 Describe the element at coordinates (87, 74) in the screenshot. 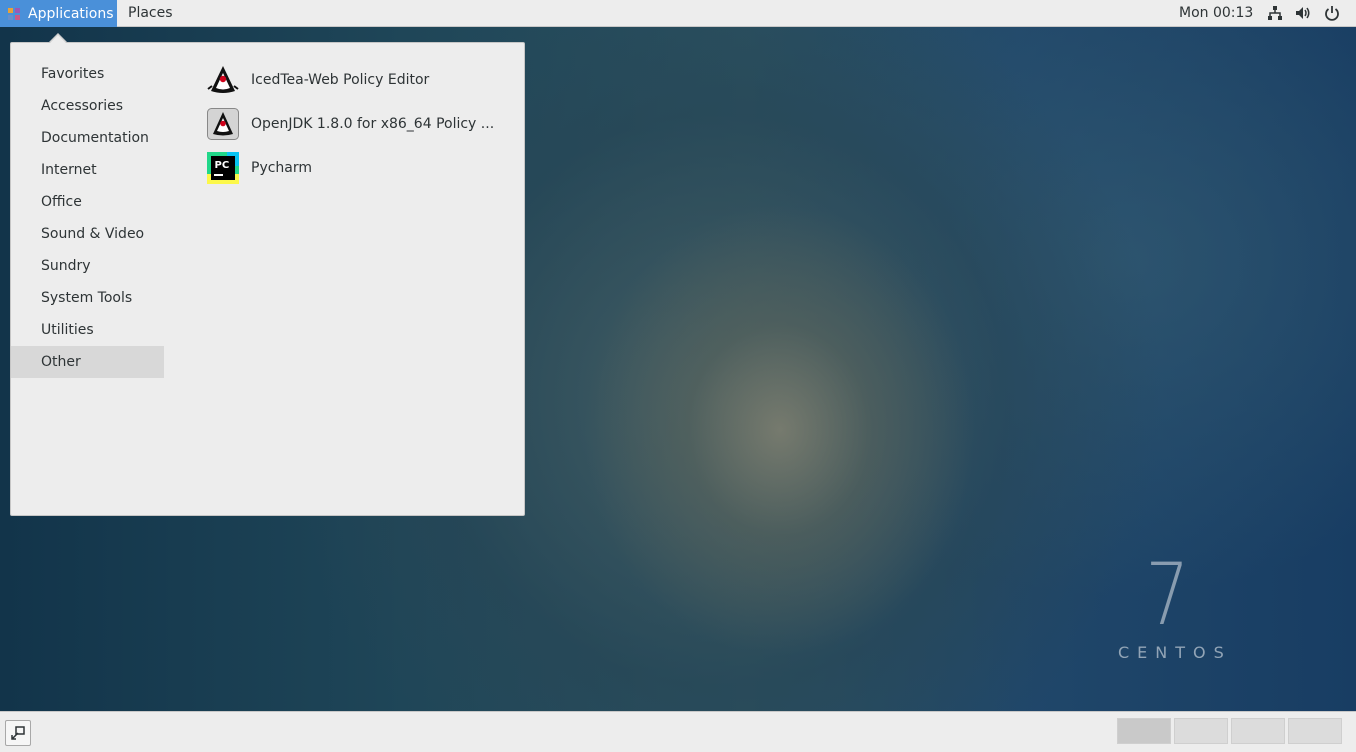

I see `category-favorites: Favorites` at that location.